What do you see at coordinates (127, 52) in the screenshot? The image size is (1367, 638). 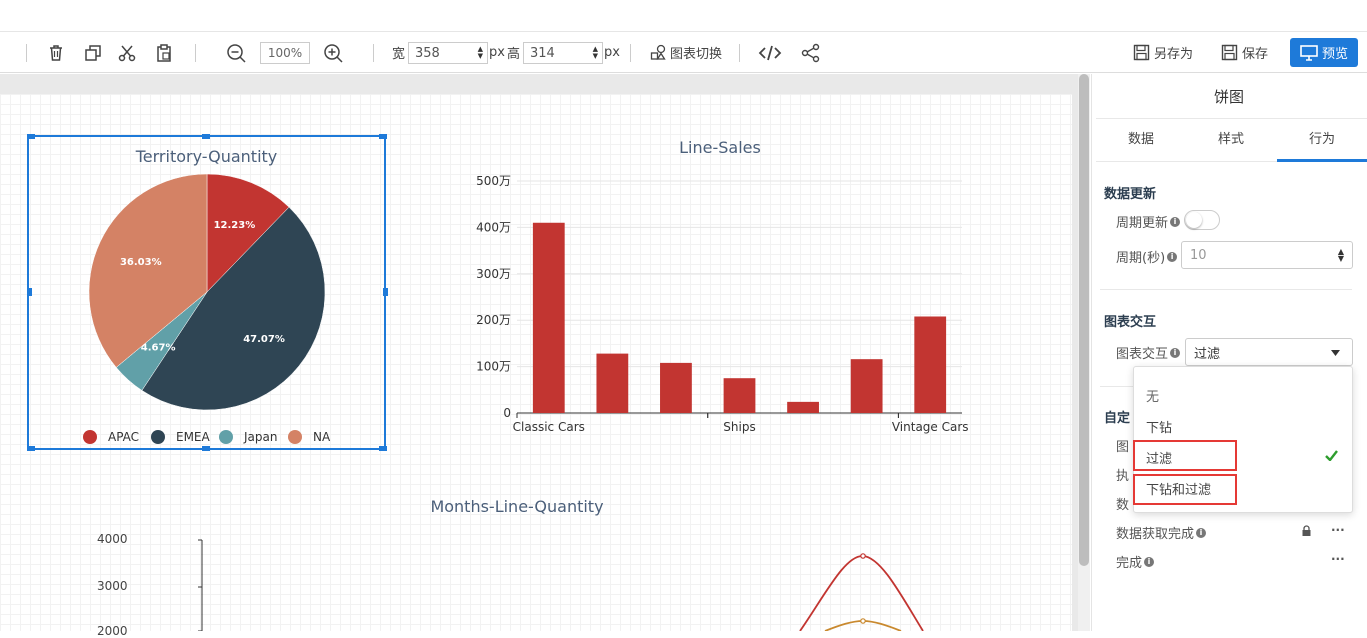 I see `cut-icon` at bounding box center [127, 52].